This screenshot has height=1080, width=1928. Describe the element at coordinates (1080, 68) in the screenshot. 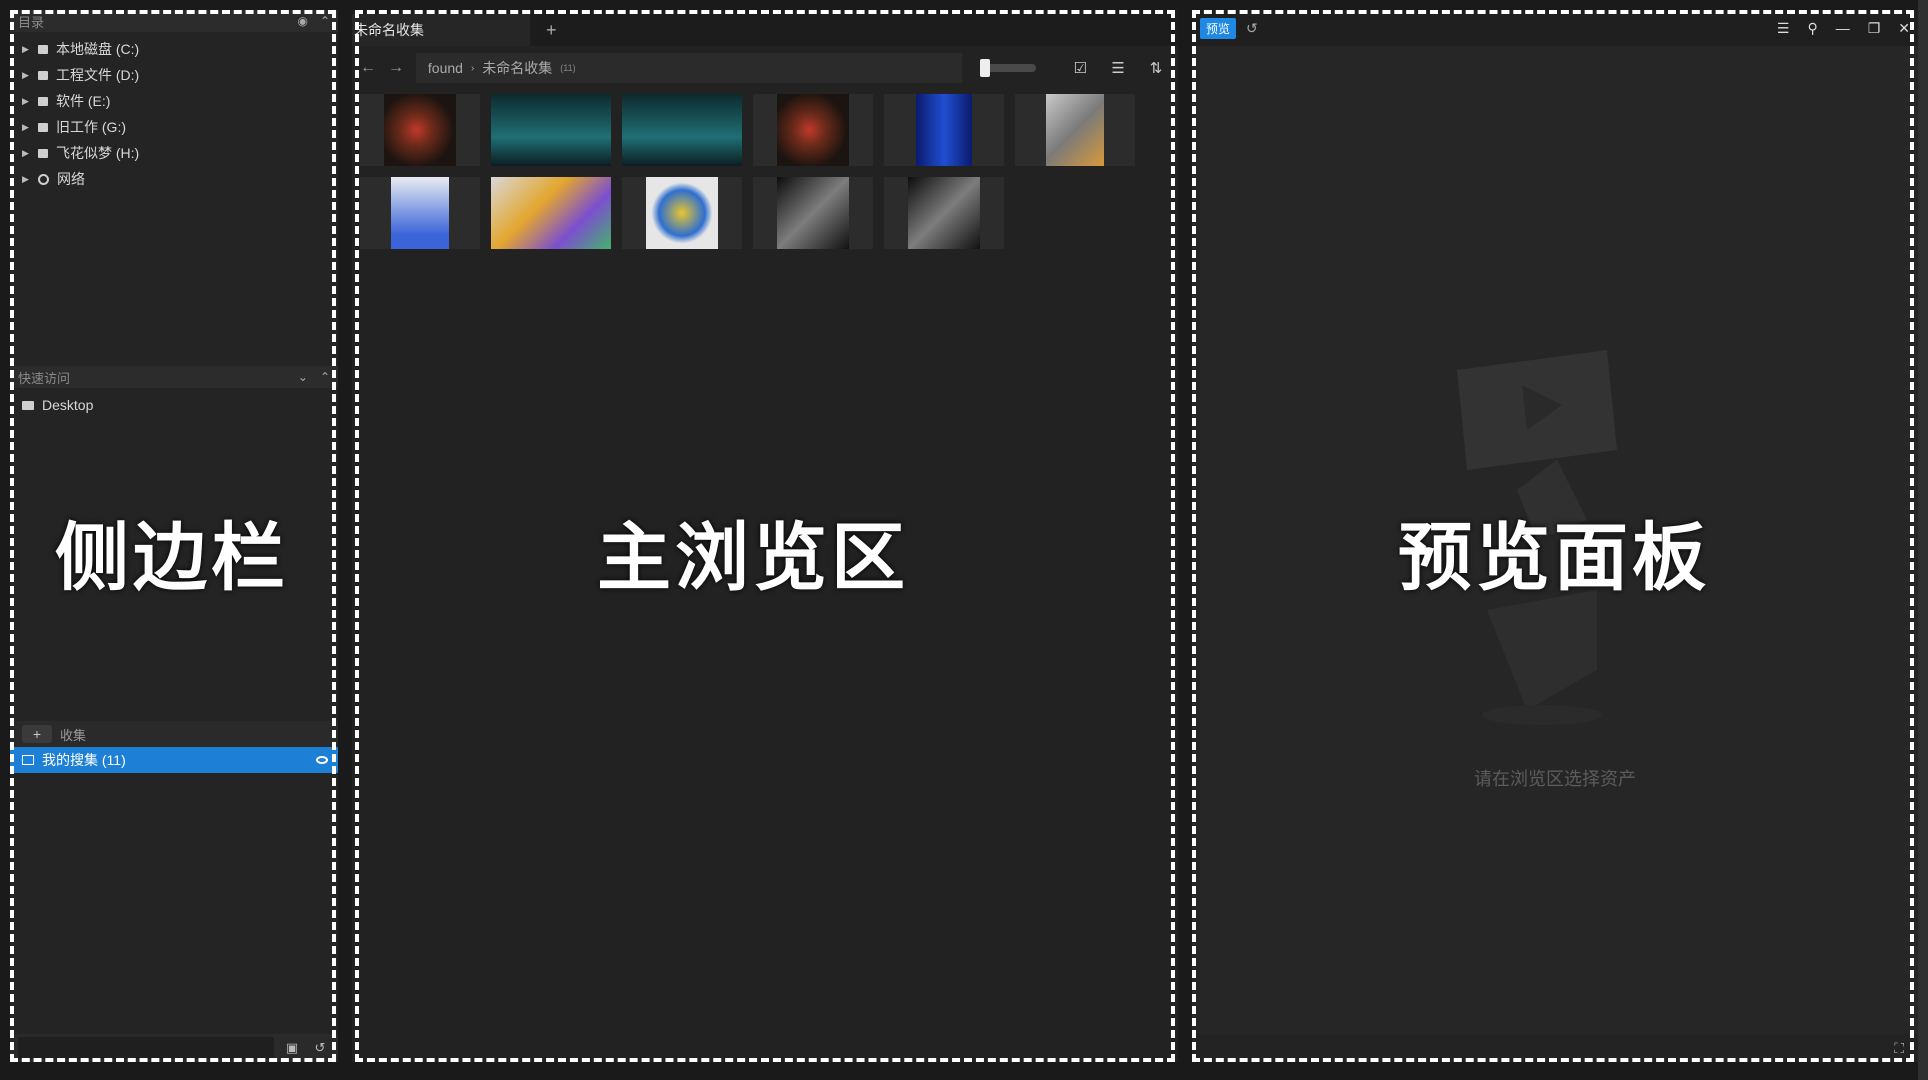

I see `select-all-icon: ☑` at that location.